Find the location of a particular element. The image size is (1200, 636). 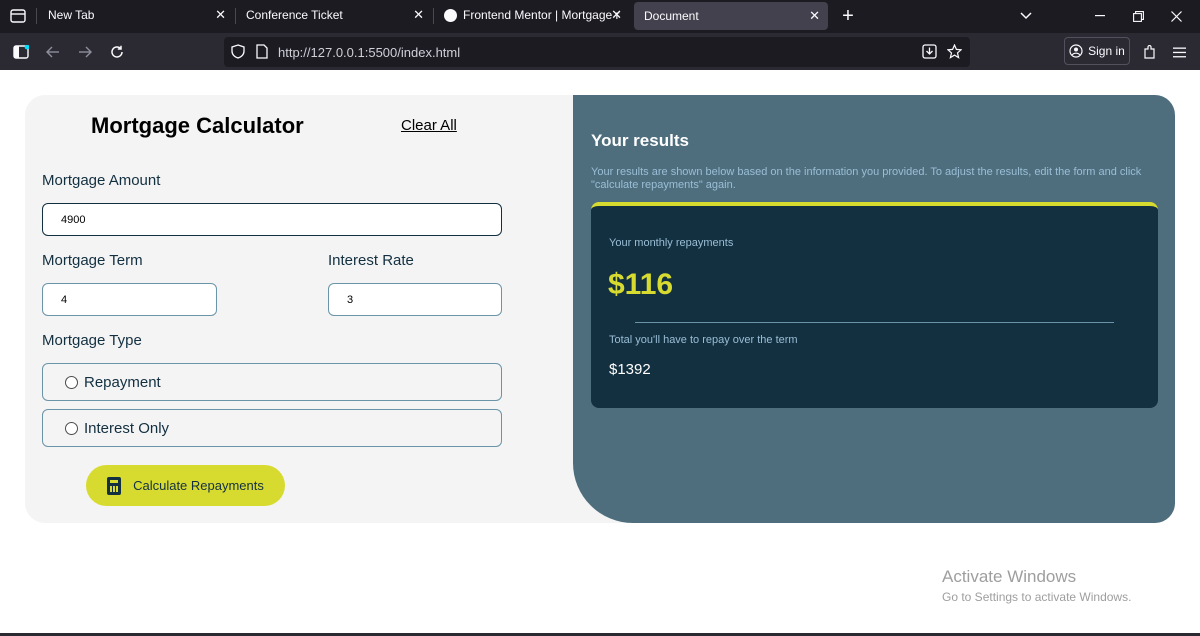

tab-label: Document is located at coordinates (671, 16).